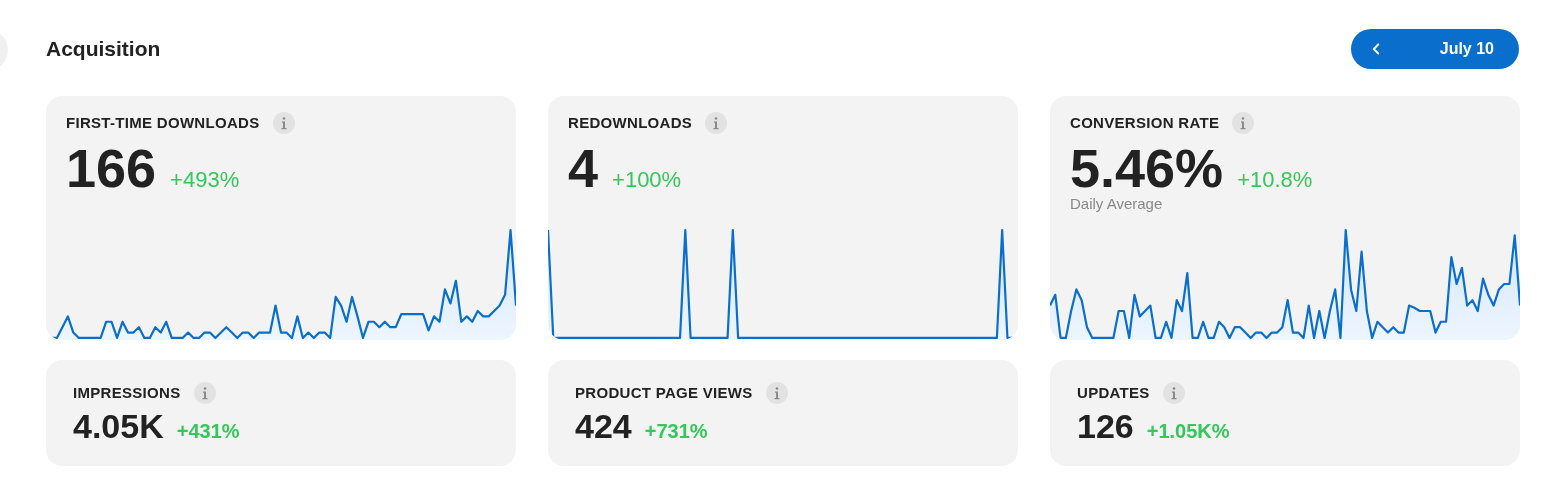  Describe the element at coordinates (1147, 167) in the screenshot. I see `metric-value: 5.46%` at that location.